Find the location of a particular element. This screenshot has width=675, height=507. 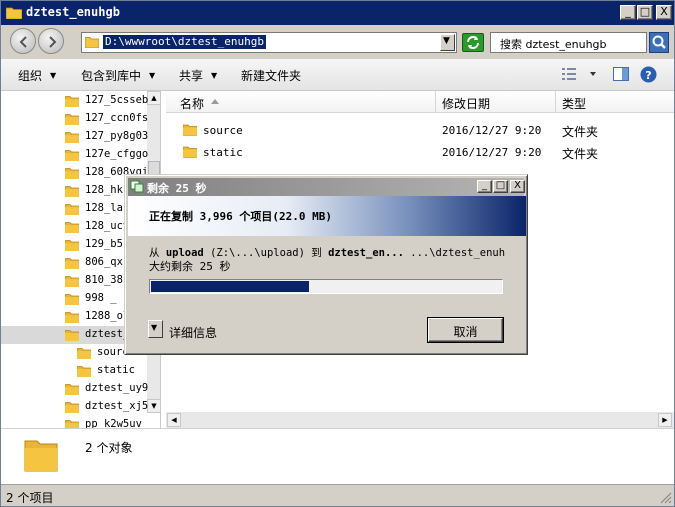

maximize-button: □ is located at coordinates (645, 12).